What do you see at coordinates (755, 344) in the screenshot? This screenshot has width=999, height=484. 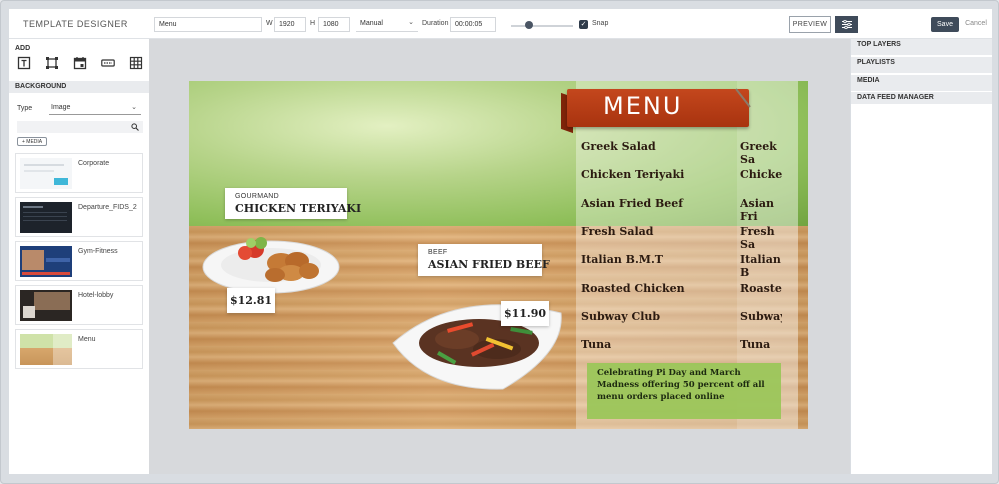 I see `menu-item-right: Tuna` at bounding box center [755, 344].